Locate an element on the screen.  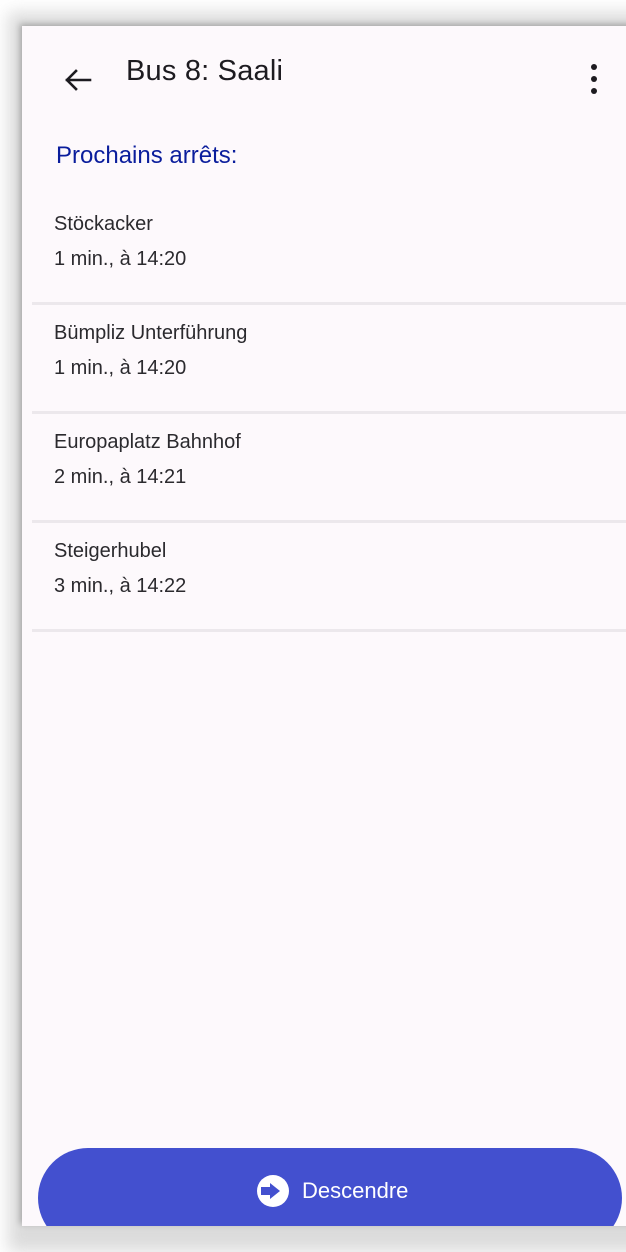
list-item: Steigerhubel 3 min., à 14:22 is located at coordinates (329, 577).